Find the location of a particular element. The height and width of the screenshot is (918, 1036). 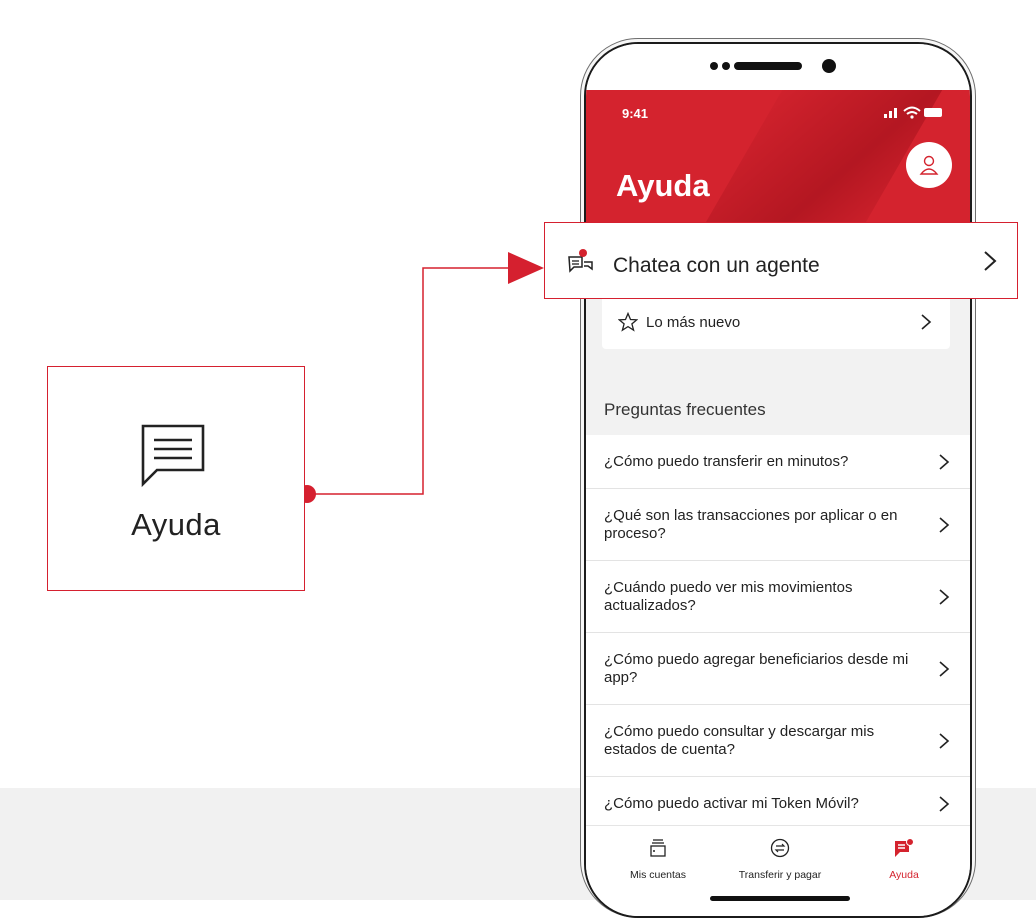

wallet-icon is located at coordinates (658, 848).